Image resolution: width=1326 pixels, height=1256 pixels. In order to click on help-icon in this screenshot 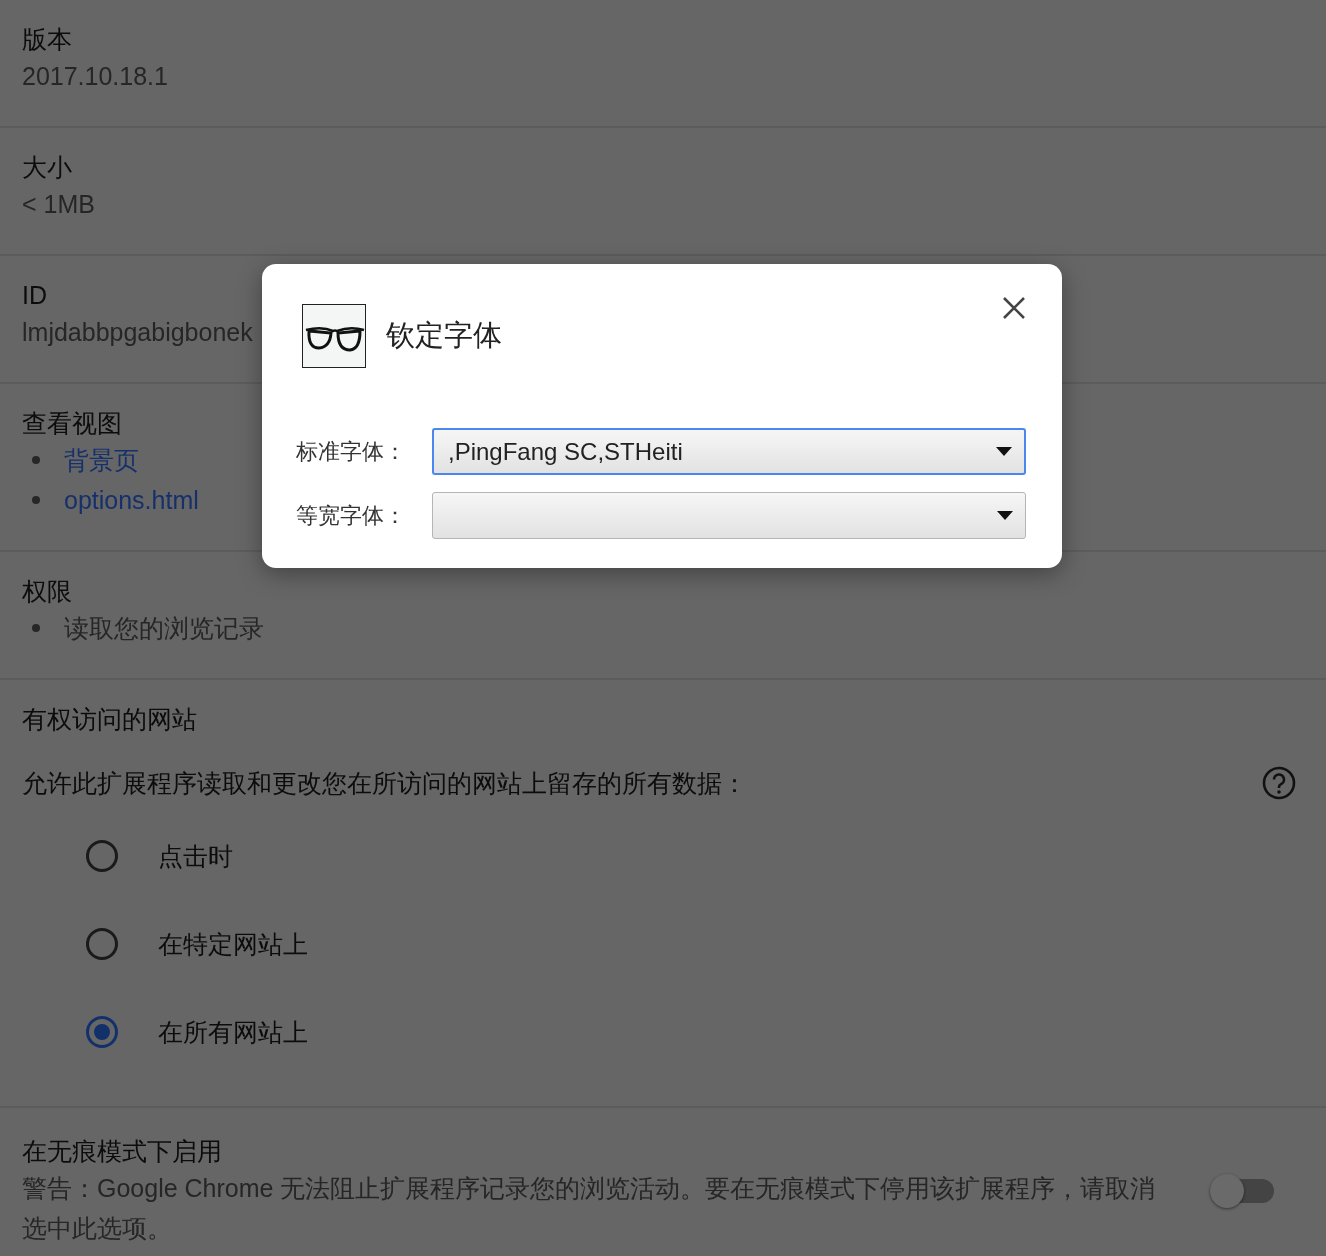, I will do `click(1279, 783)`.